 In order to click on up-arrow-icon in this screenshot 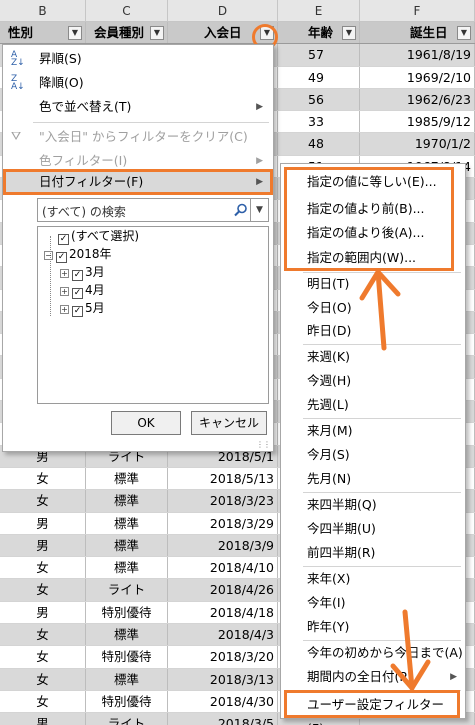, I will do `click(380, 310)`.